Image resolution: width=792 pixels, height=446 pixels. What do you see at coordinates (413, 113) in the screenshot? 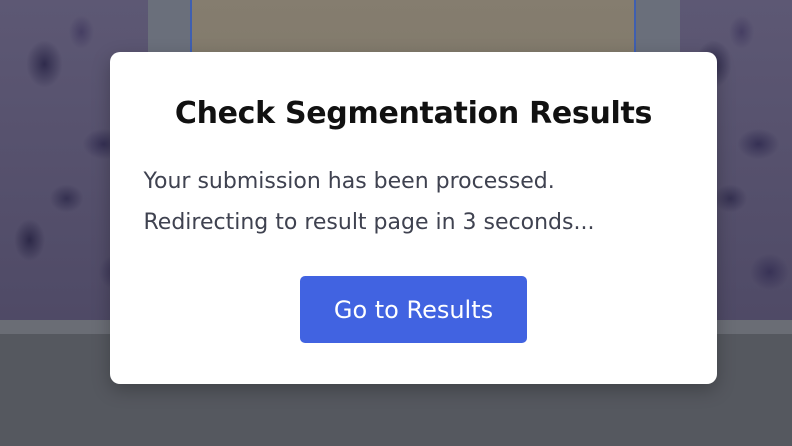
I see `modal-title: Check Segmentation Results` at bounding box center [413, 113].